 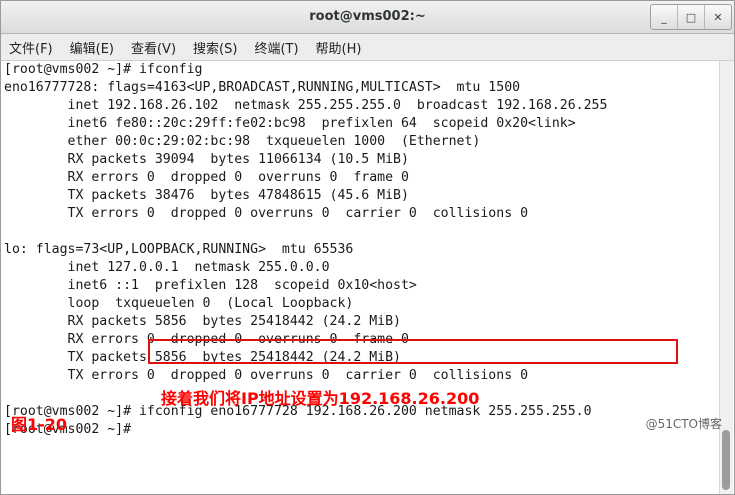 I want to click on terminal-line: loop txqueuelen 0 (Local Loopback), so click(x=179, y=303).